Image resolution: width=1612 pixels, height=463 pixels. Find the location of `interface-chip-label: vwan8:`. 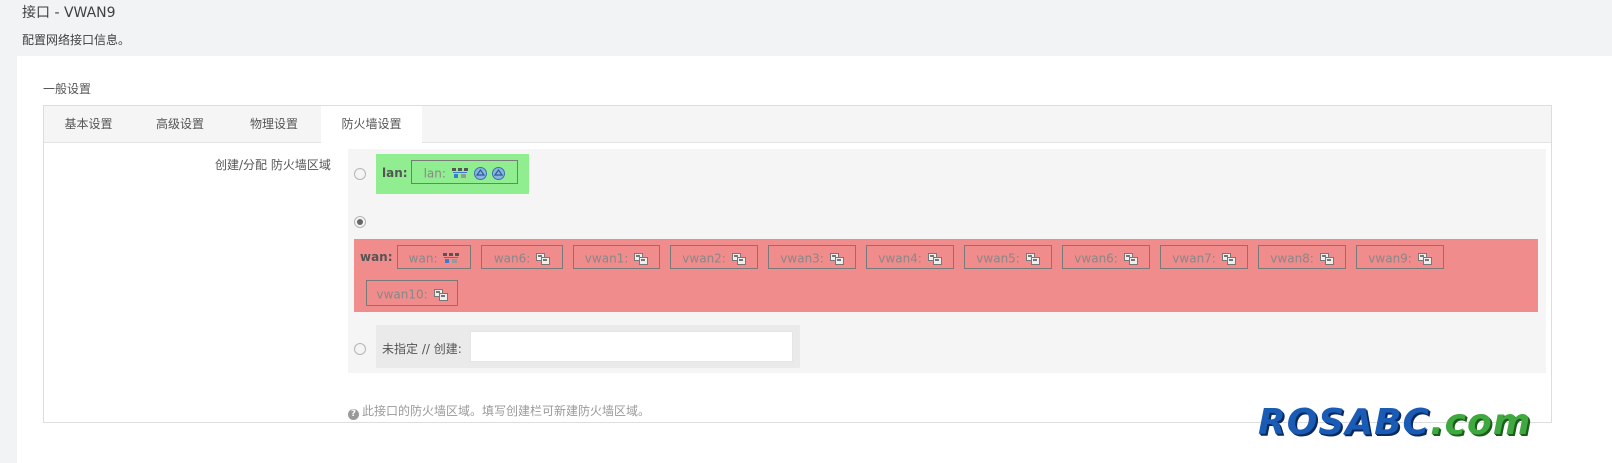

interface-chip-label: vwan8: is located at coordinates (1292, 258).